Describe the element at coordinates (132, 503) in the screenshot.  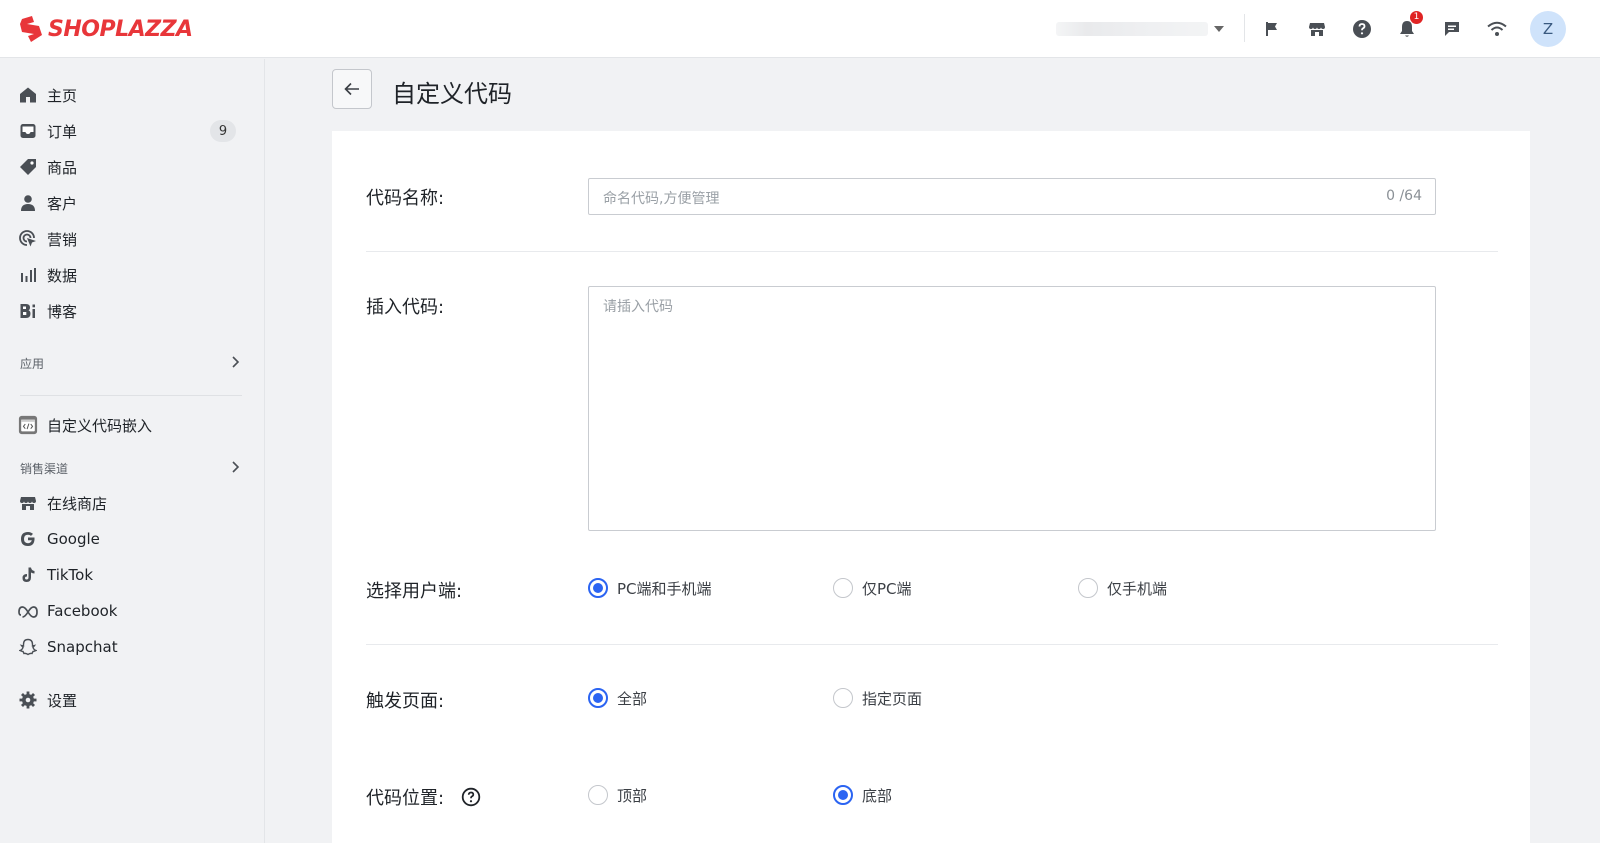
I see `sidebar-item-online-store: 在线商店` at that location.